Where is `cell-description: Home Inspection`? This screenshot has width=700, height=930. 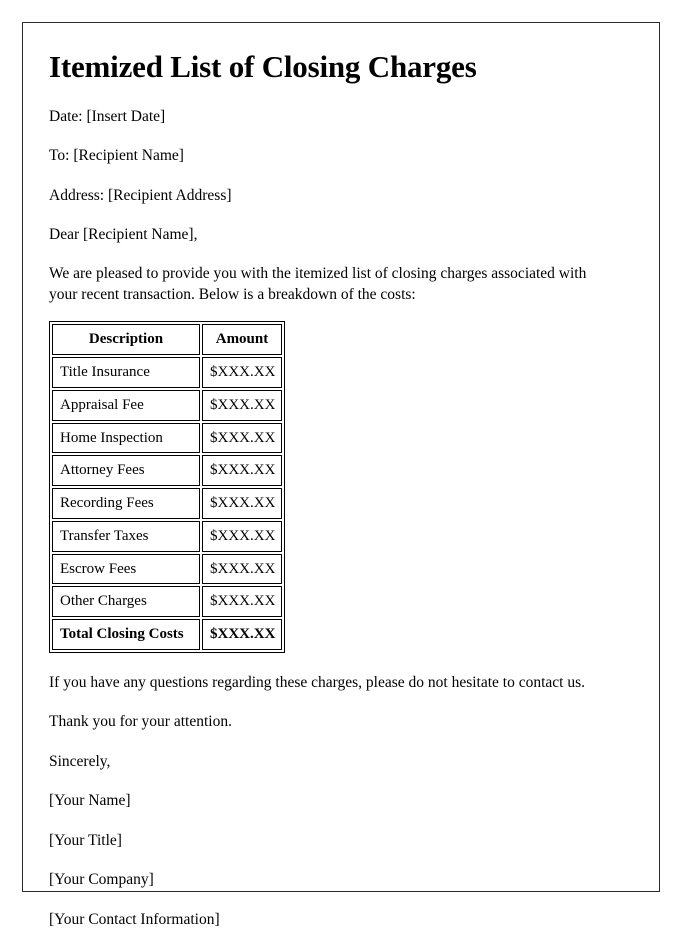
cell-description: Home Inspection is located at coordinates (126, 438).